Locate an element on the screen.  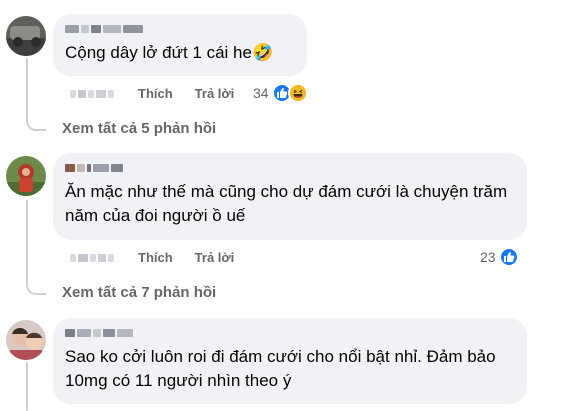
comment-bubble: Cộng dây lở đứt 1 cái he🤣 is located at coordinates (180, 45).